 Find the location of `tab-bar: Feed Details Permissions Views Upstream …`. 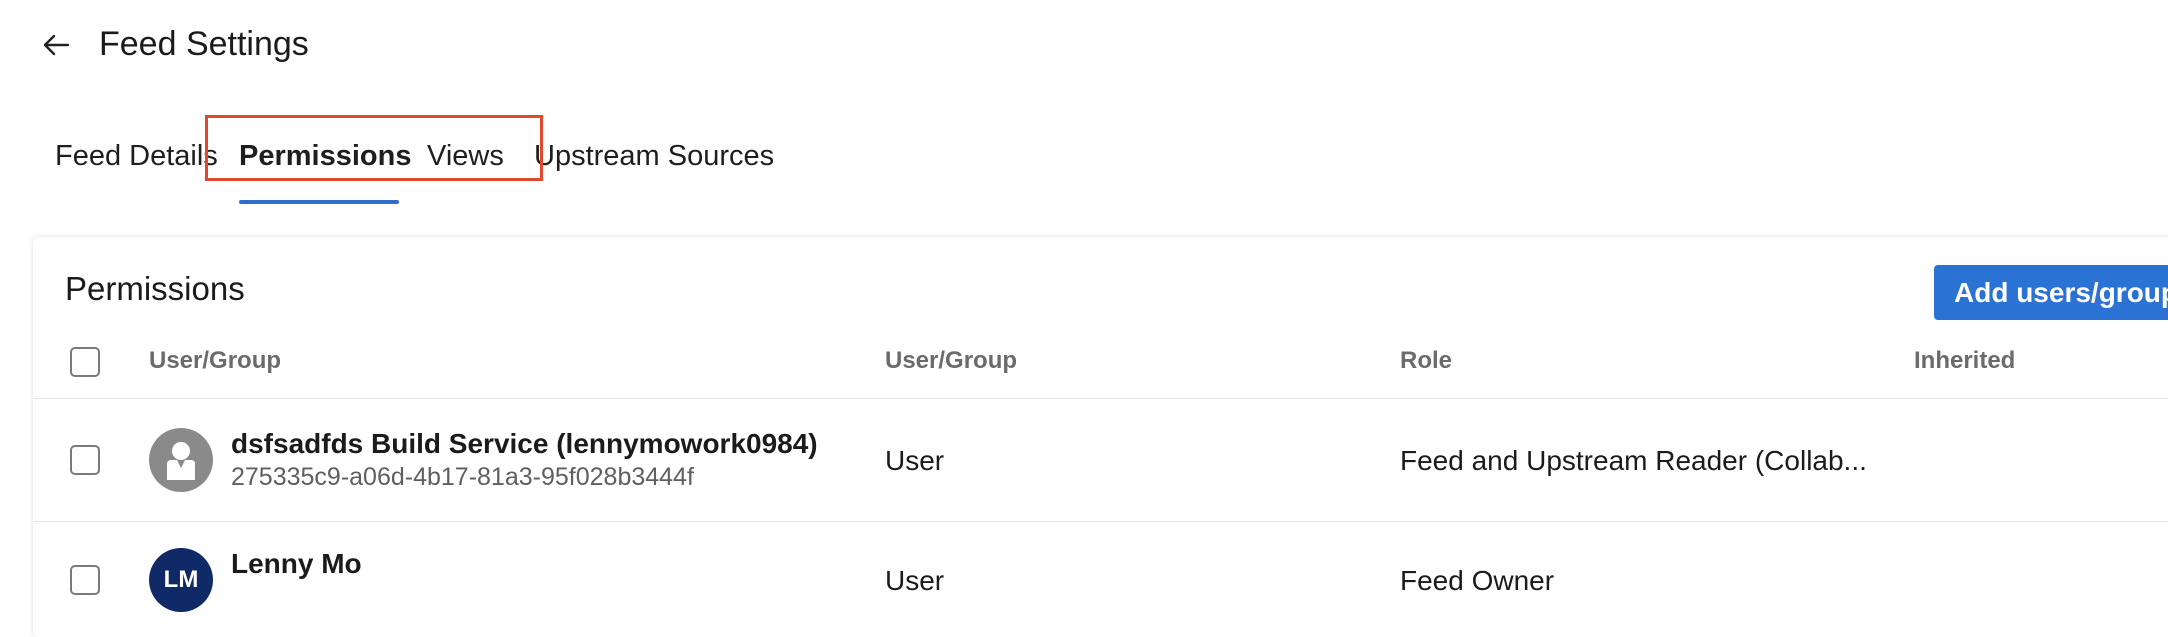

tab-bar: Feed Details Permissions Views Upstream … is located at coordinates (450, 170).